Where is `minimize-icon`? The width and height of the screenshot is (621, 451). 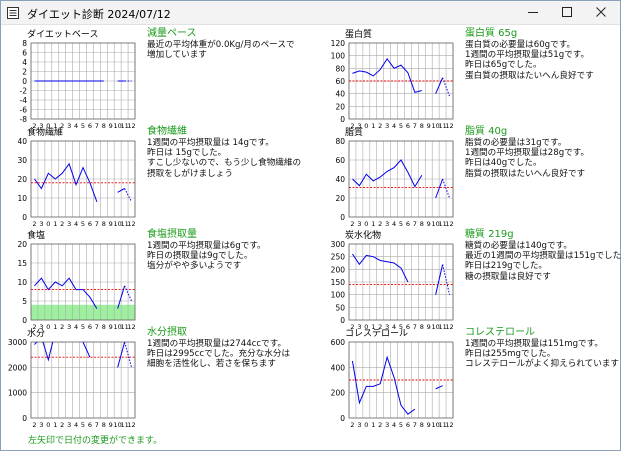
minimize-icon is located at coordinates (533, 12).